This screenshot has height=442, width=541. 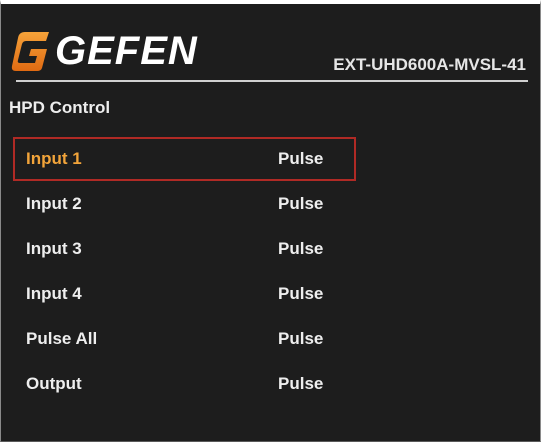 I want to click on menu-title: HPD Control, so click(x=60, y=107).